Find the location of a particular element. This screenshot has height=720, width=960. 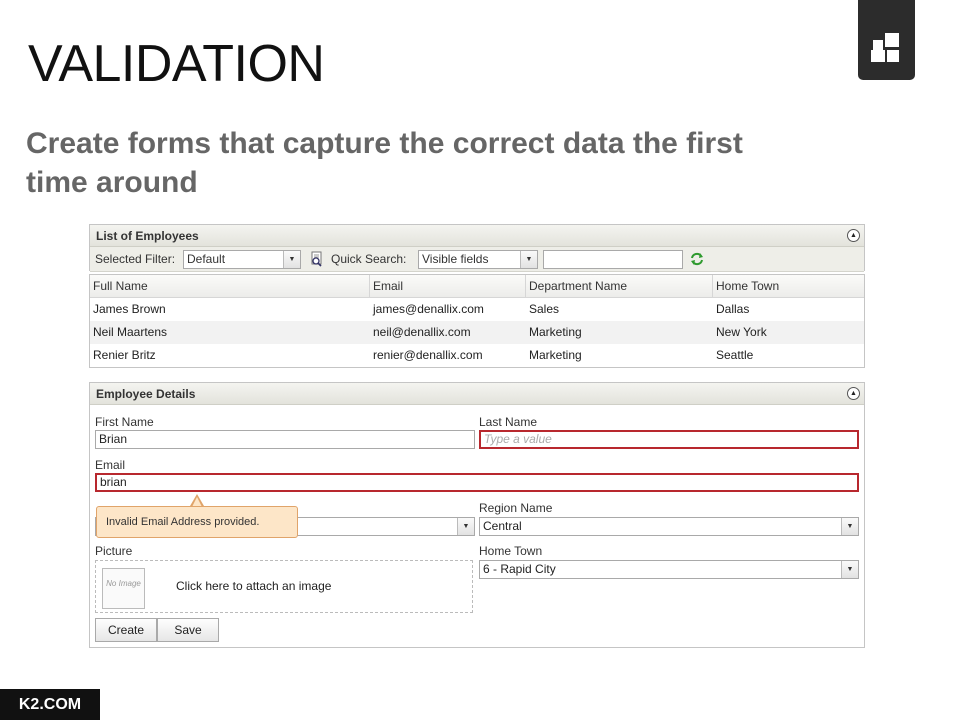

column-header-full-name: Full Name is located at coordinates (230, 286).